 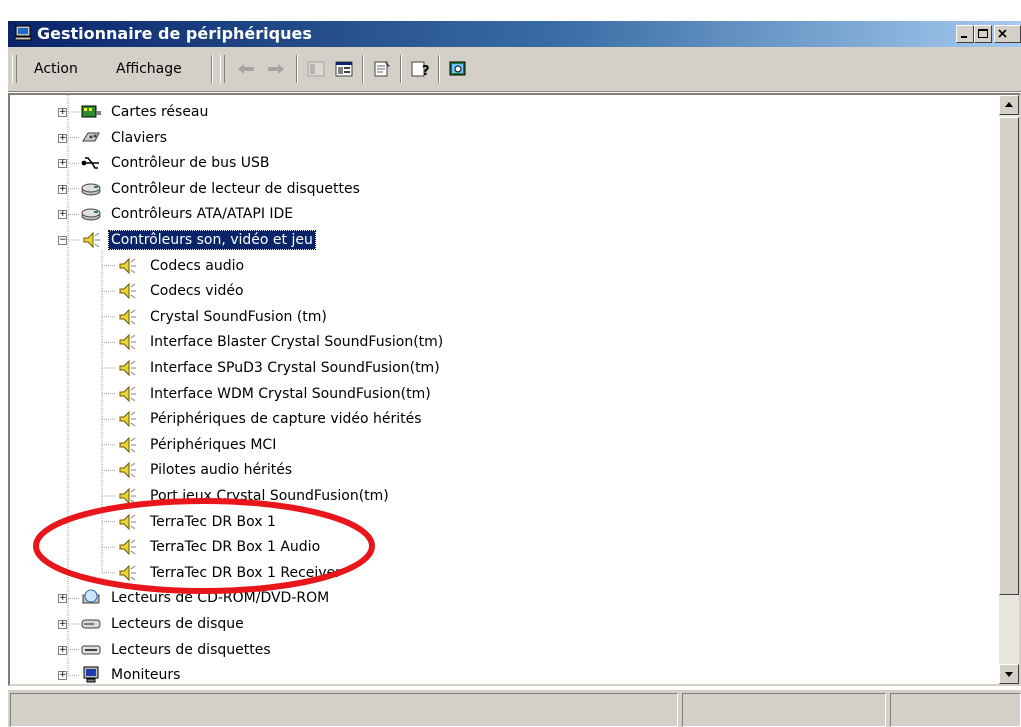 I want to click on tree-item-label: Périphériques de capture vidéo hérités, so click(x=286, y=419).